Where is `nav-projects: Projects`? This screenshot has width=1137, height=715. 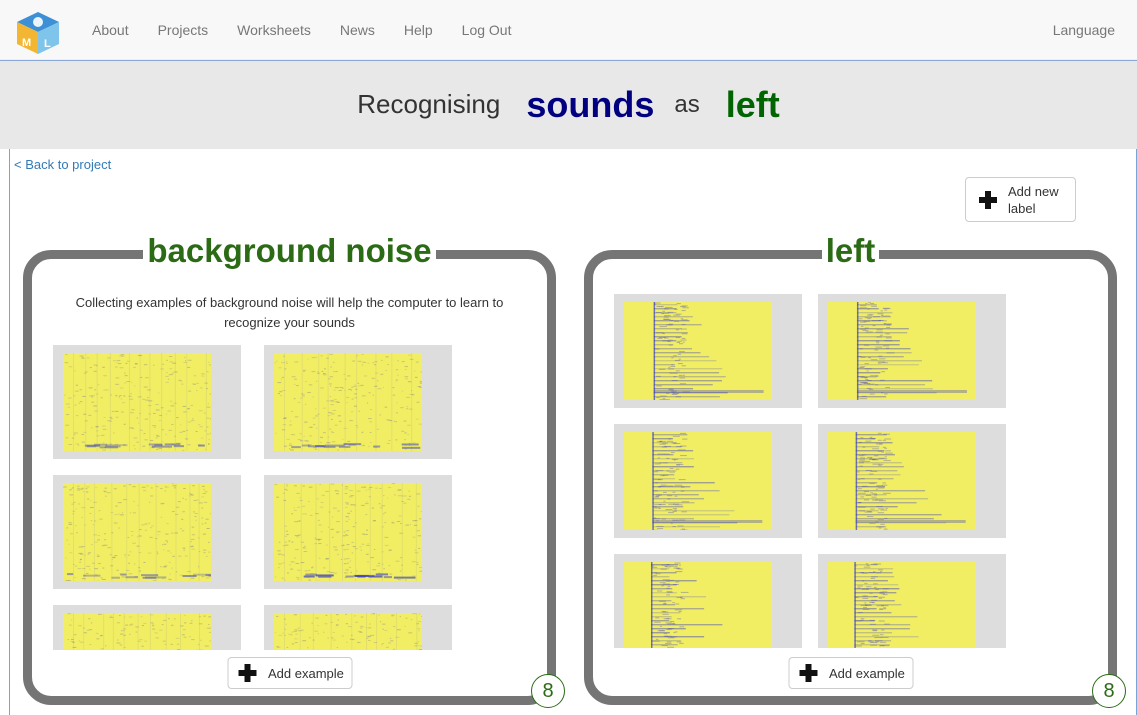 nav-projects: Projects is located at coordinates (183, 30).